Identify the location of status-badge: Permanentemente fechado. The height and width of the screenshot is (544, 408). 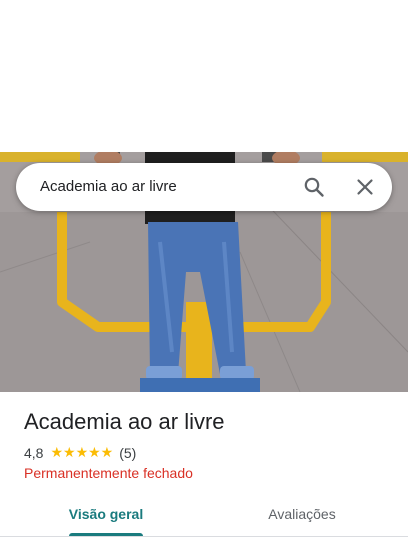
(108, 473).